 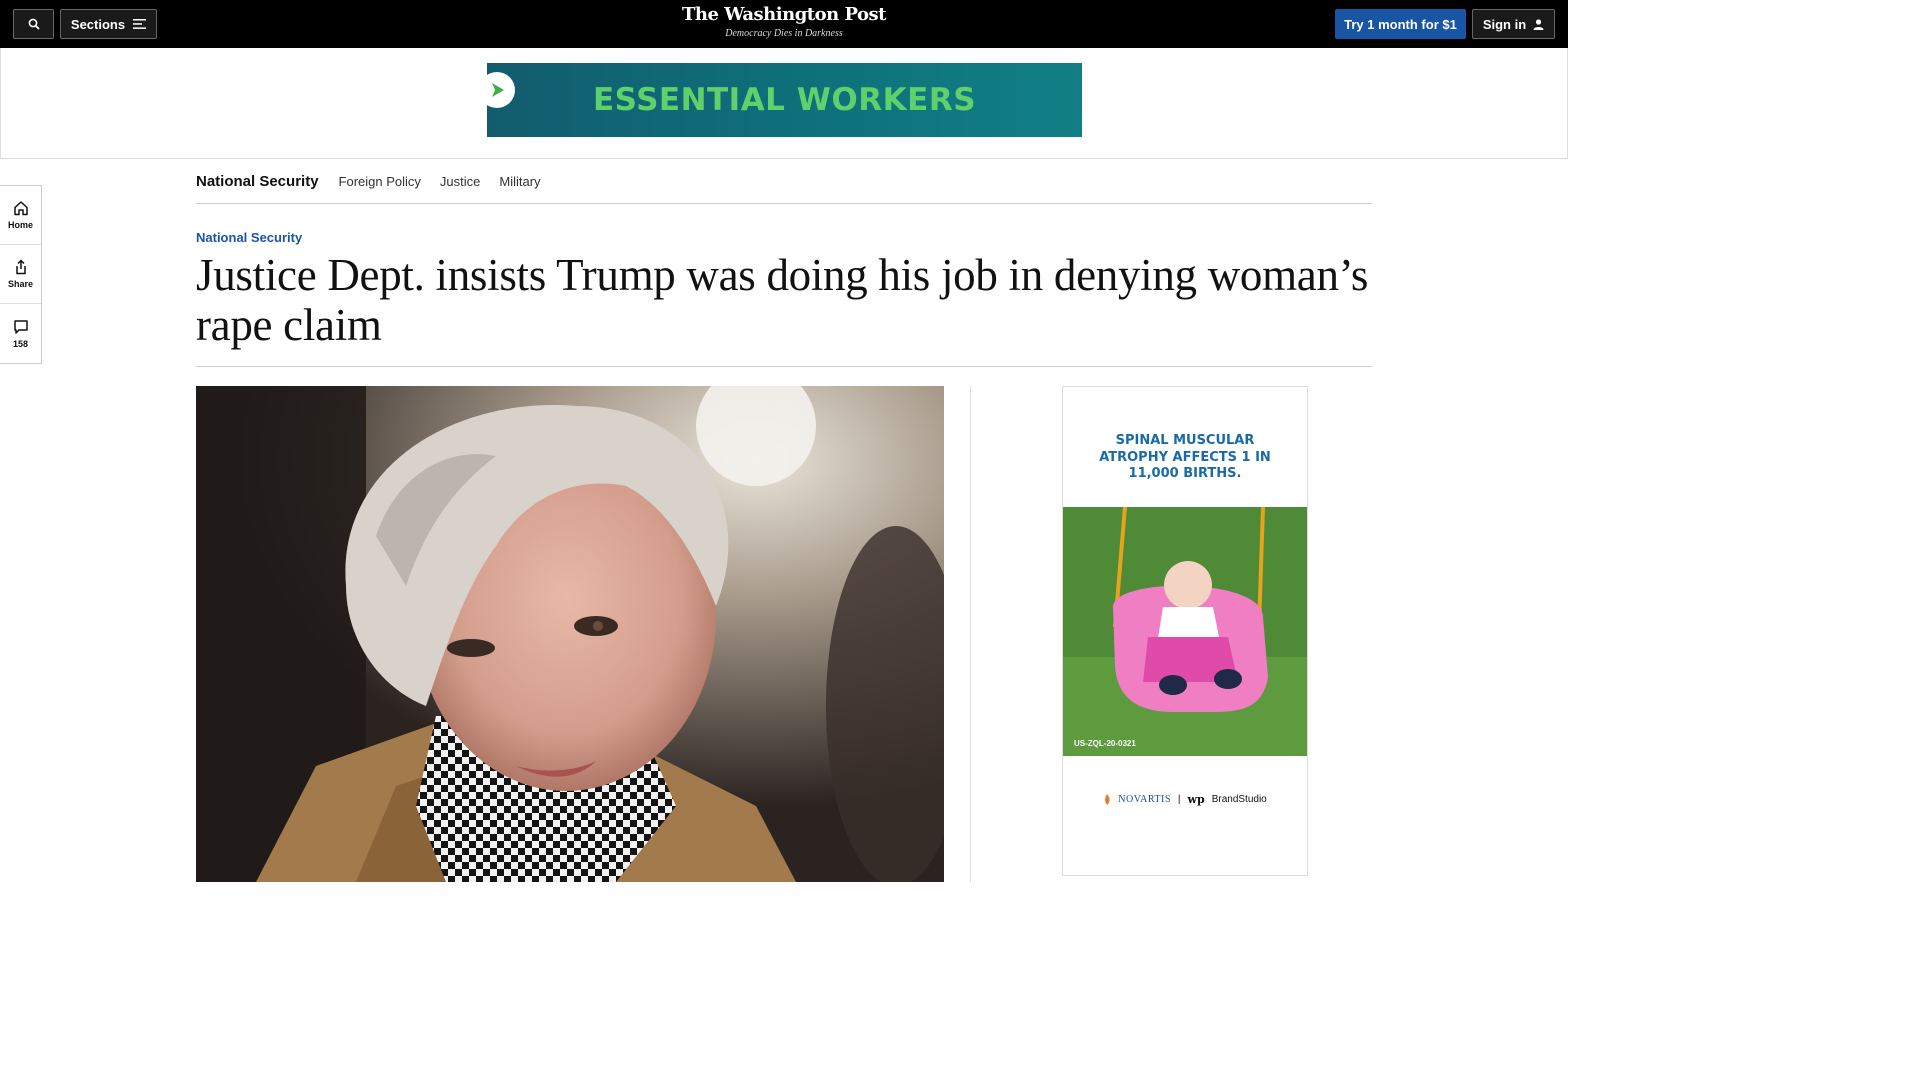 I want to click on top-ad-container: ESSENTIAL WORKERS, so click(x=784, y=103).